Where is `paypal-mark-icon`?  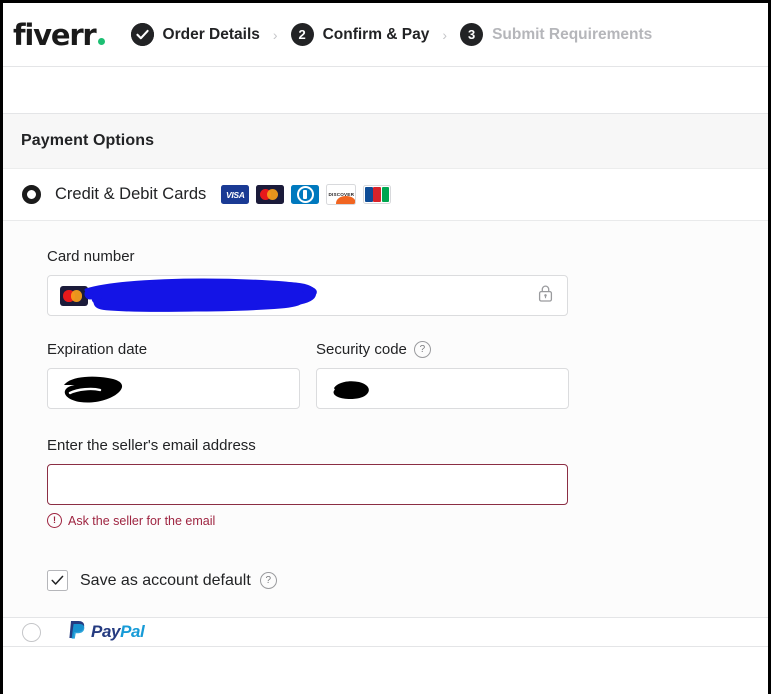 paypal-mark-icon is located at coordinates (77, 632).